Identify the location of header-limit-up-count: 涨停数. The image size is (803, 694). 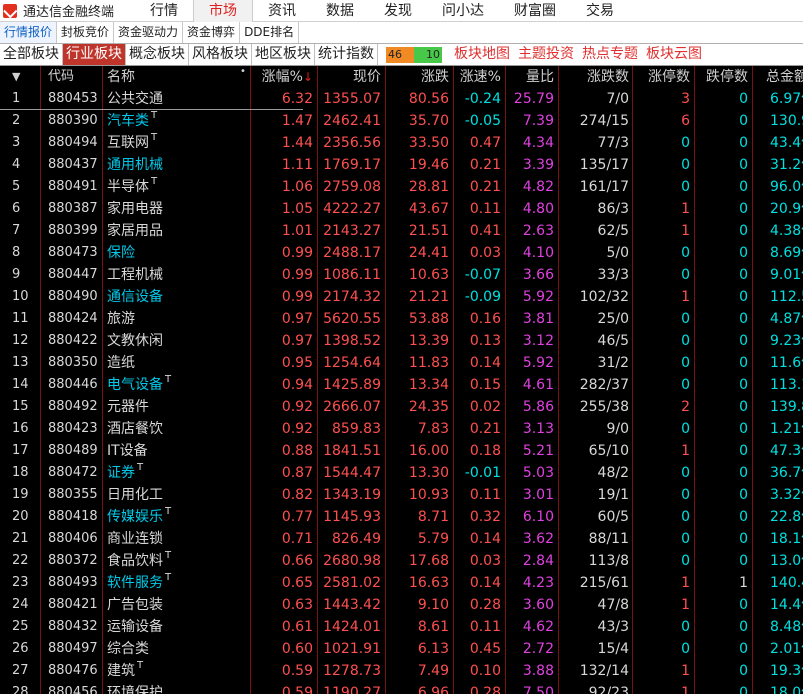
(663, 77).